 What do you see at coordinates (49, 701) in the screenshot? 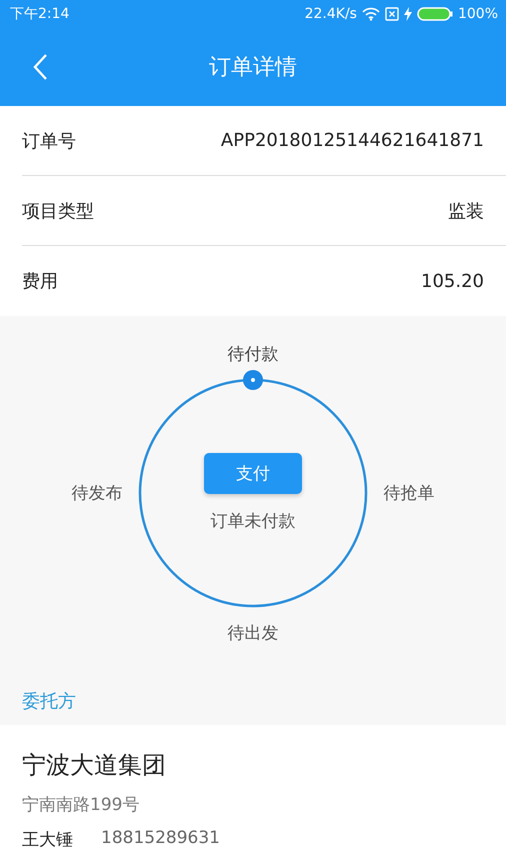
I see `section-title: 委托方` at bounding box center [49, 701].